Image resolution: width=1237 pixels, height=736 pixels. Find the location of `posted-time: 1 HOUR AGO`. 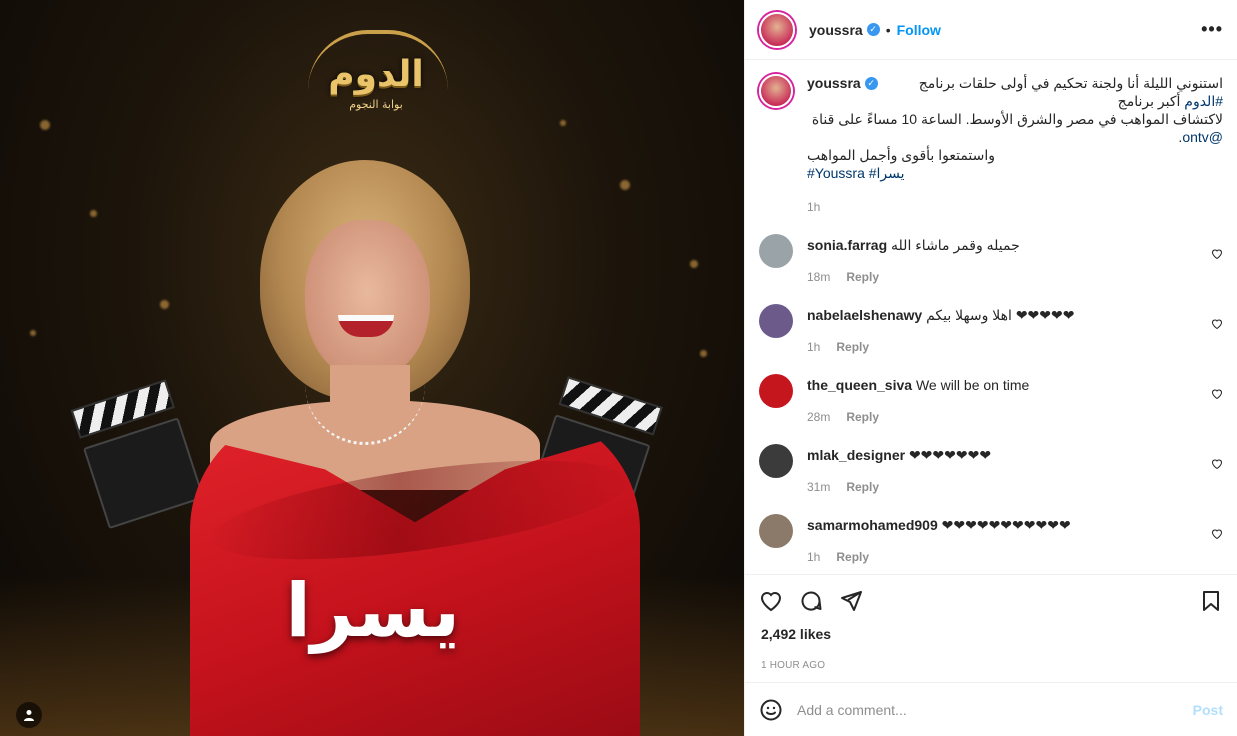

posted-time: 1 HOUR AGO is located at coordinates (793, 665).